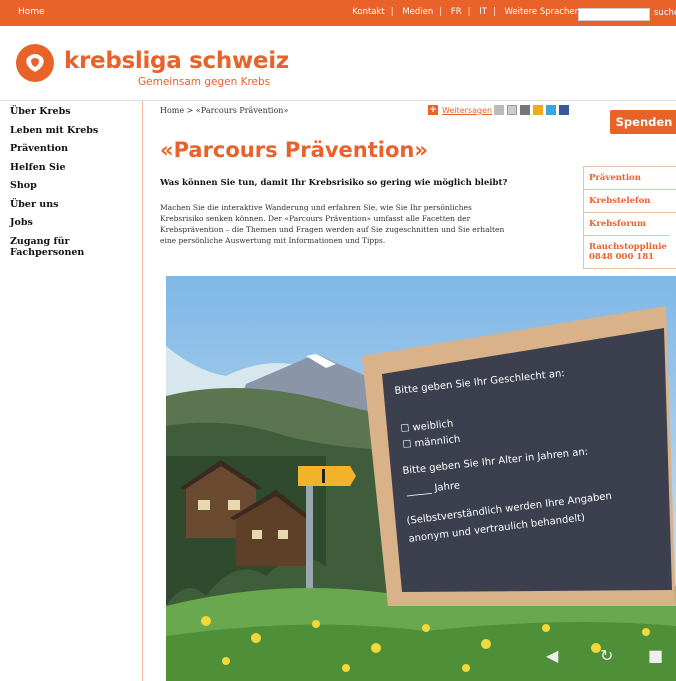 The image size is (676, 681). I want to click on nav-weitere-sprachen: Weitere Sprachen, so click(542, 12).